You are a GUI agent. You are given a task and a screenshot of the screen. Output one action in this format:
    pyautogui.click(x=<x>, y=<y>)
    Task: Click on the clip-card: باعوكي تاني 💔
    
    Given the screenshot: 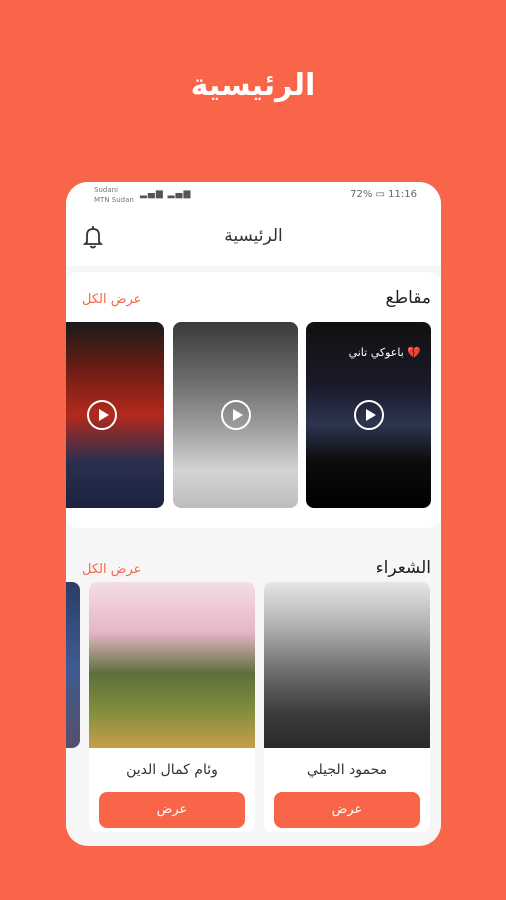 What is the action you would take?
    pyautogui.click(x=368, y=415)
    